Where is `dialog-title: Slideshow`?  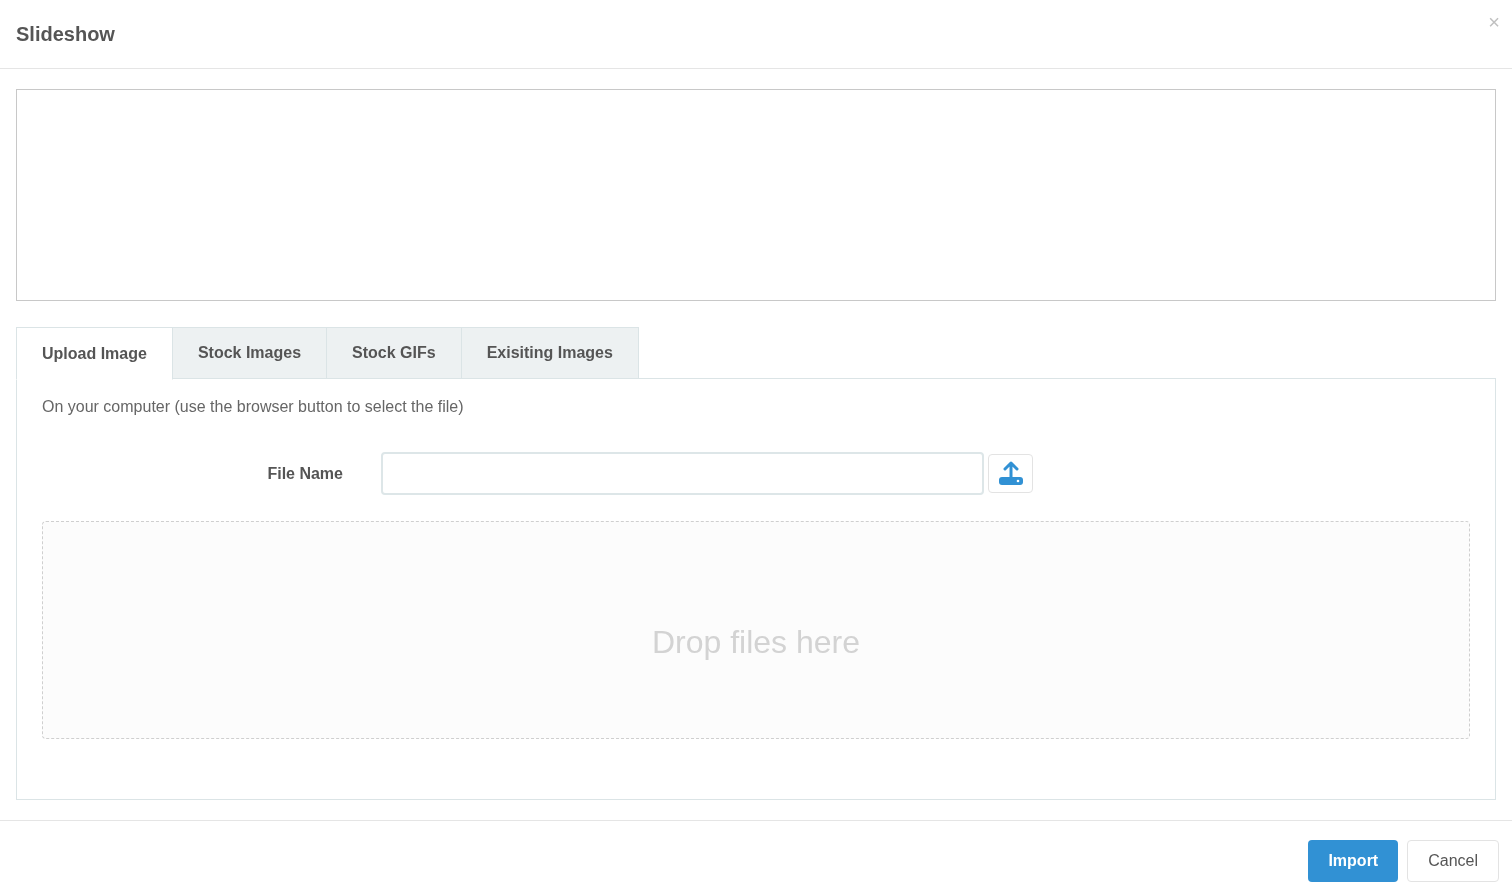 dialog-title: Slideshow is located at coordinates (65, 34).